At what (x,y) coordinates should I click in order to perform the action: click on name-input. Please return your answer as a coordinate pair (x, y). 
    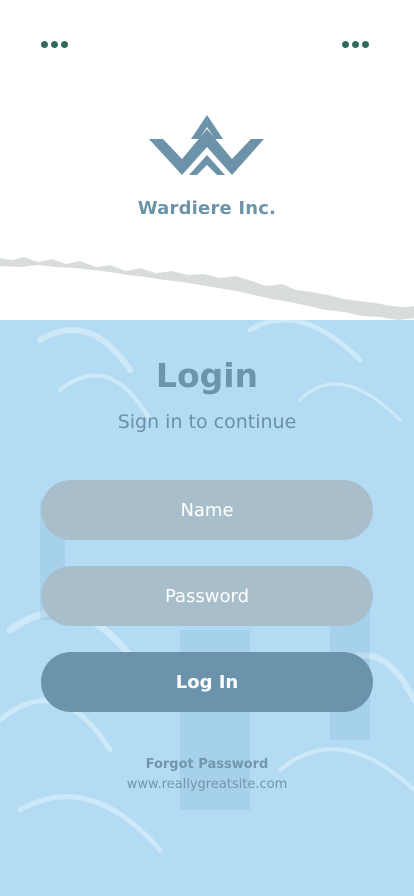
    Looking at the image, I should click on (207, 510).